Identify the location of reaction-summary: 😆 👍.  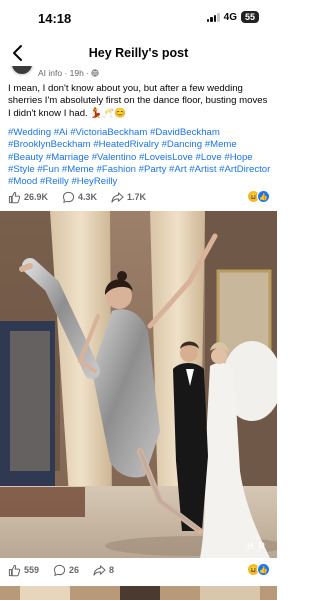
(258, 196).